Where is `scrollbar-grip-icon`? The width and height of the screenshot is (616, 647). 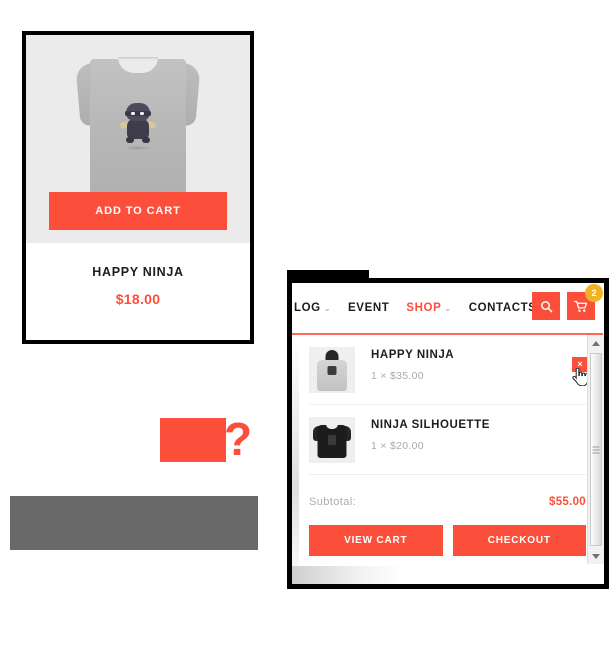
scrollbar-grip-icon is located at coordinates (596, 449).